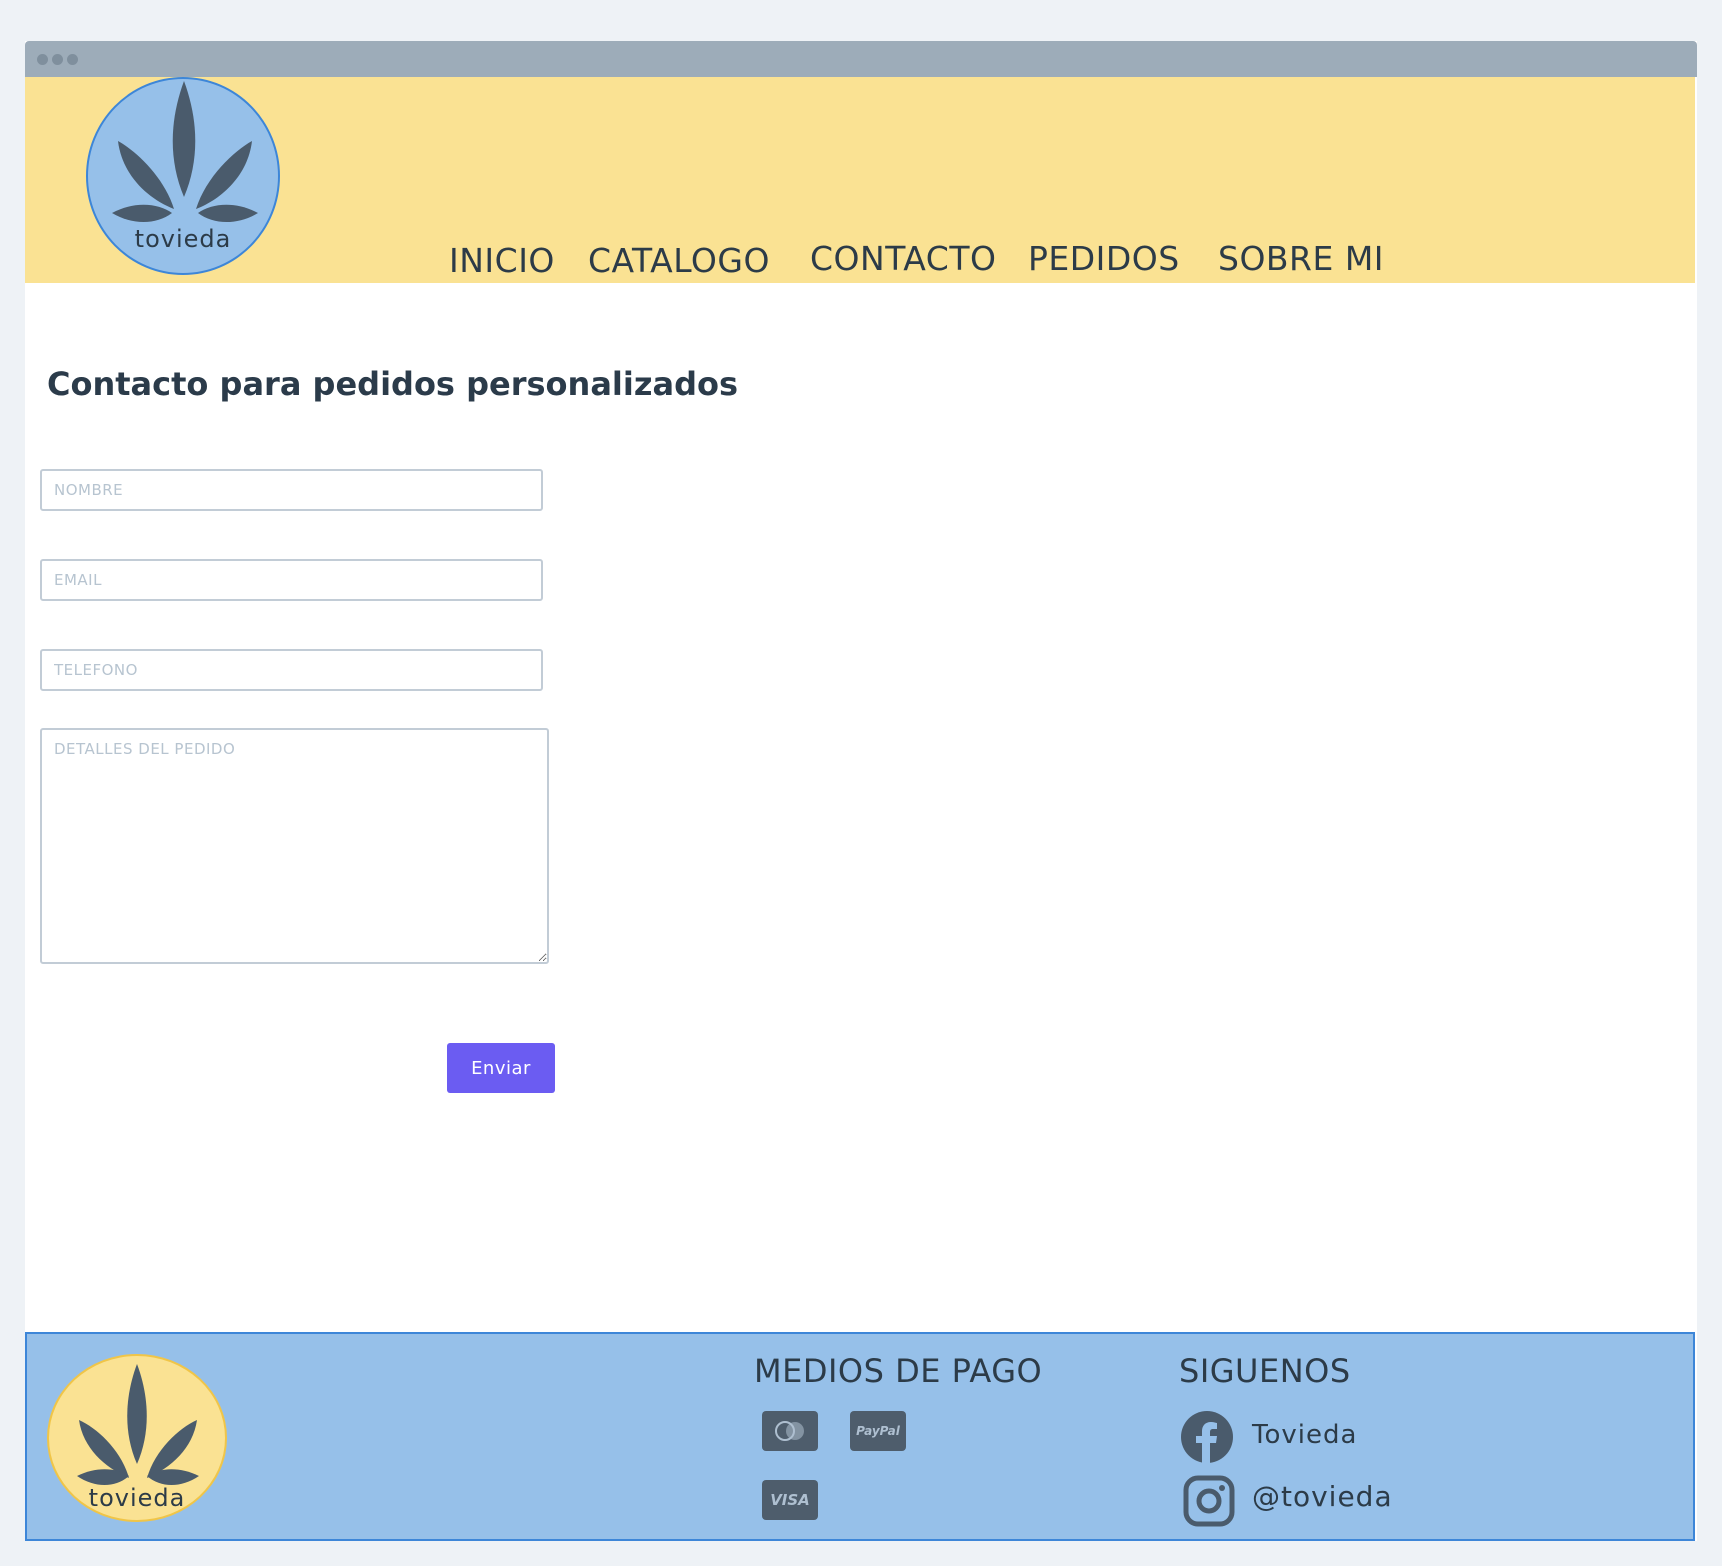  What do you see at coordinates (1207, 1437) in the screenshot?
I see `facebook-icon` at bounding box center [1207, 1437].